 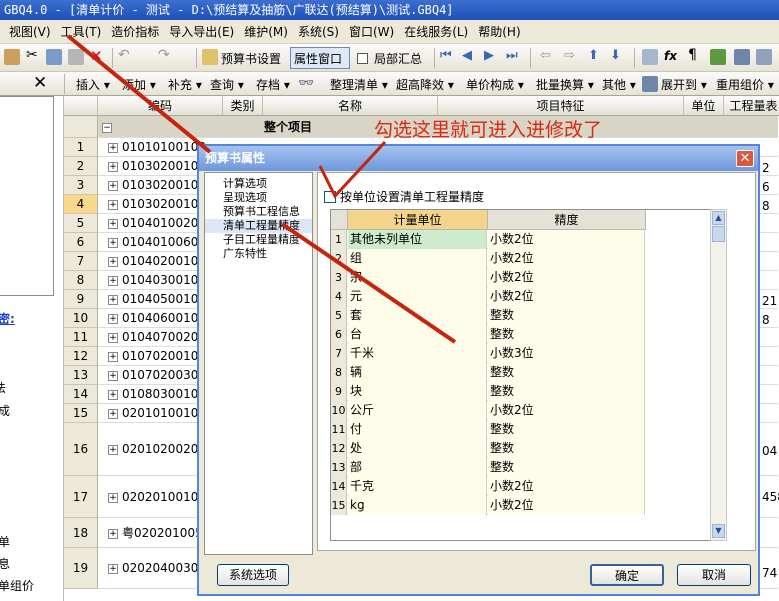 What do you see at coordinates (488, 130) in the screenshot?
I see `annotation-text: 勾选这里就可进入进修改了` at bounding box center [488, 130].